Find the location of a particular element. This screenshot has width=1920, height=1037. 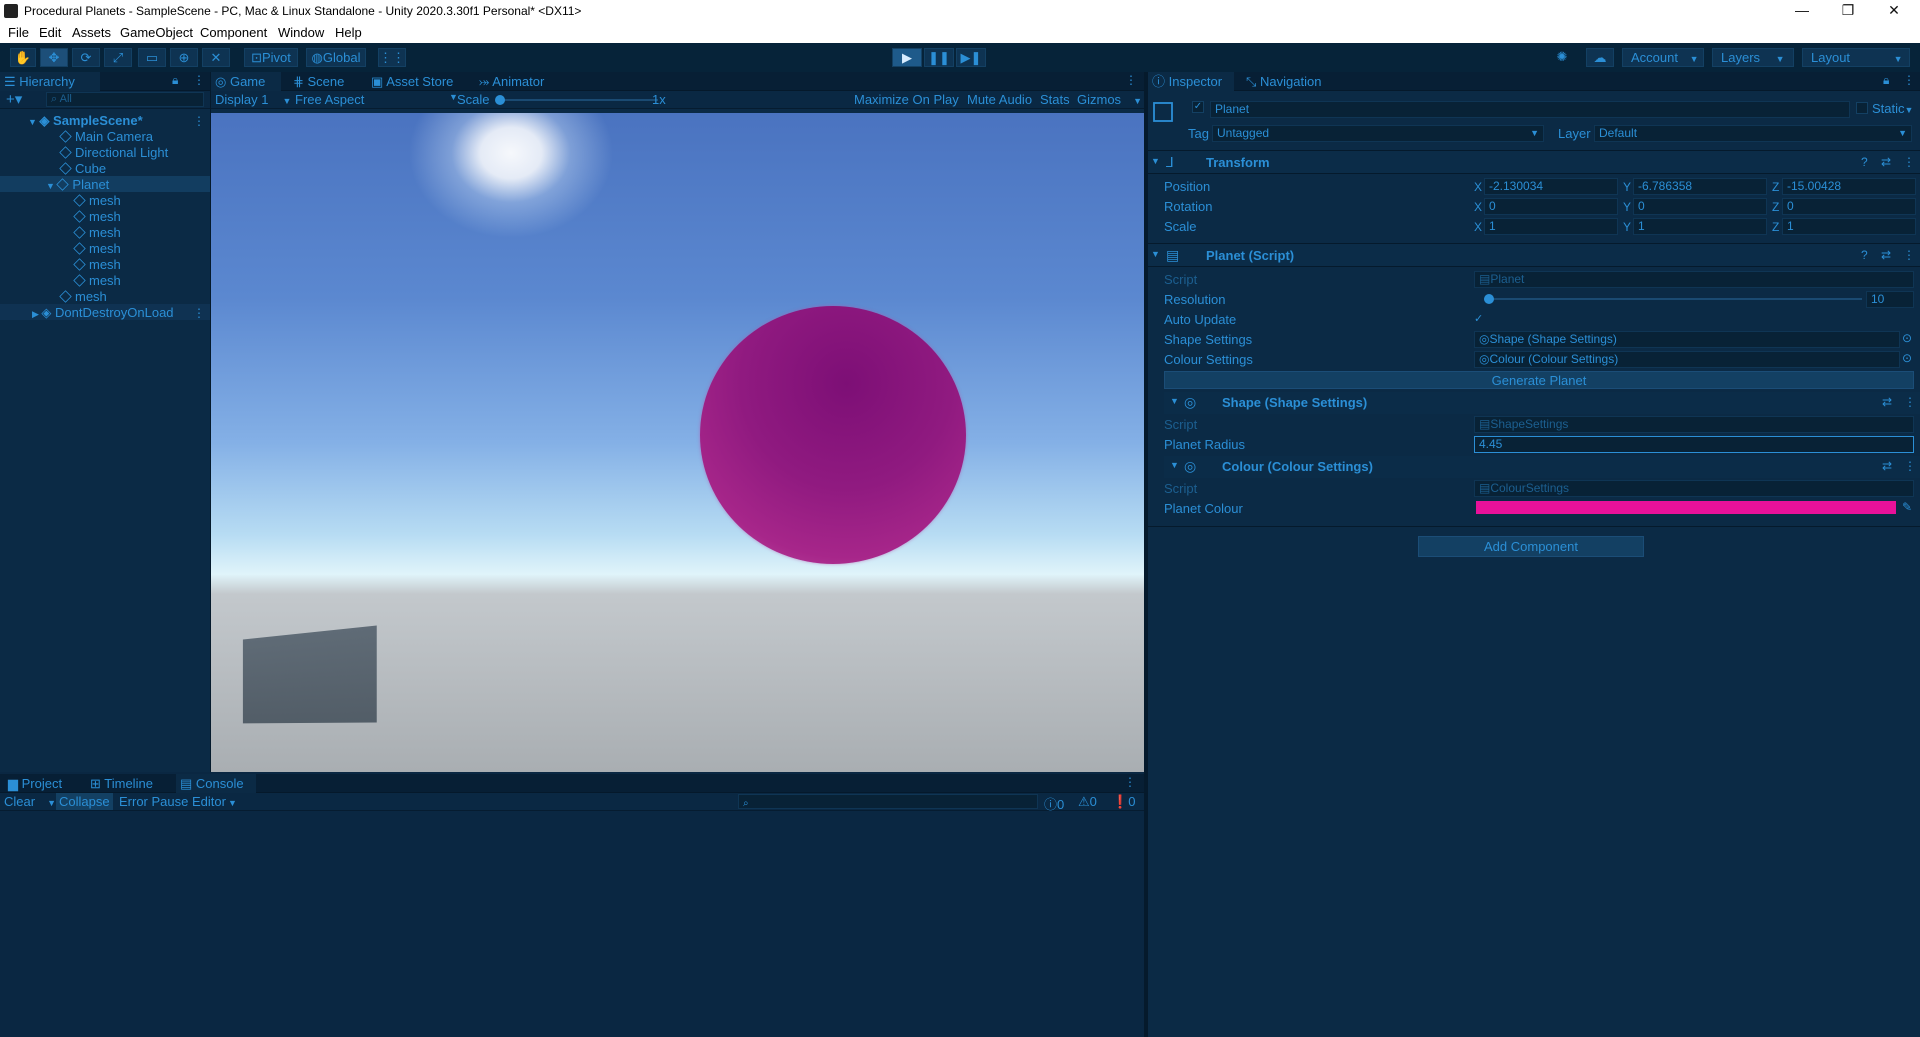

colour-settings-field: ◎Colour (Colour Settings) is located at coordinates (1687, 359).